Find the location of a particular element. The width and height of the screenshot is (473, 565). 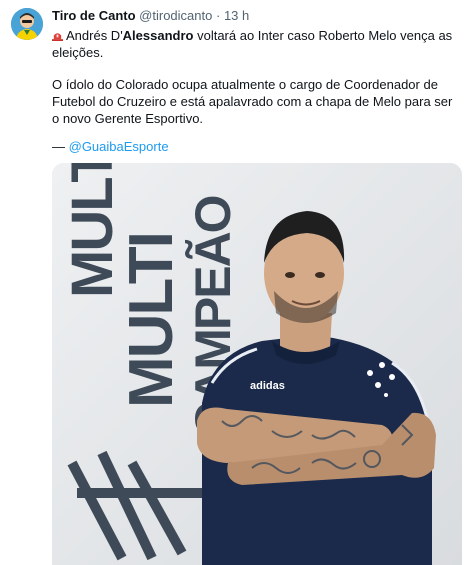

tweet-header: Tiro de Canto @tirodicanto · 13 h is located at coordinates (150, 15).